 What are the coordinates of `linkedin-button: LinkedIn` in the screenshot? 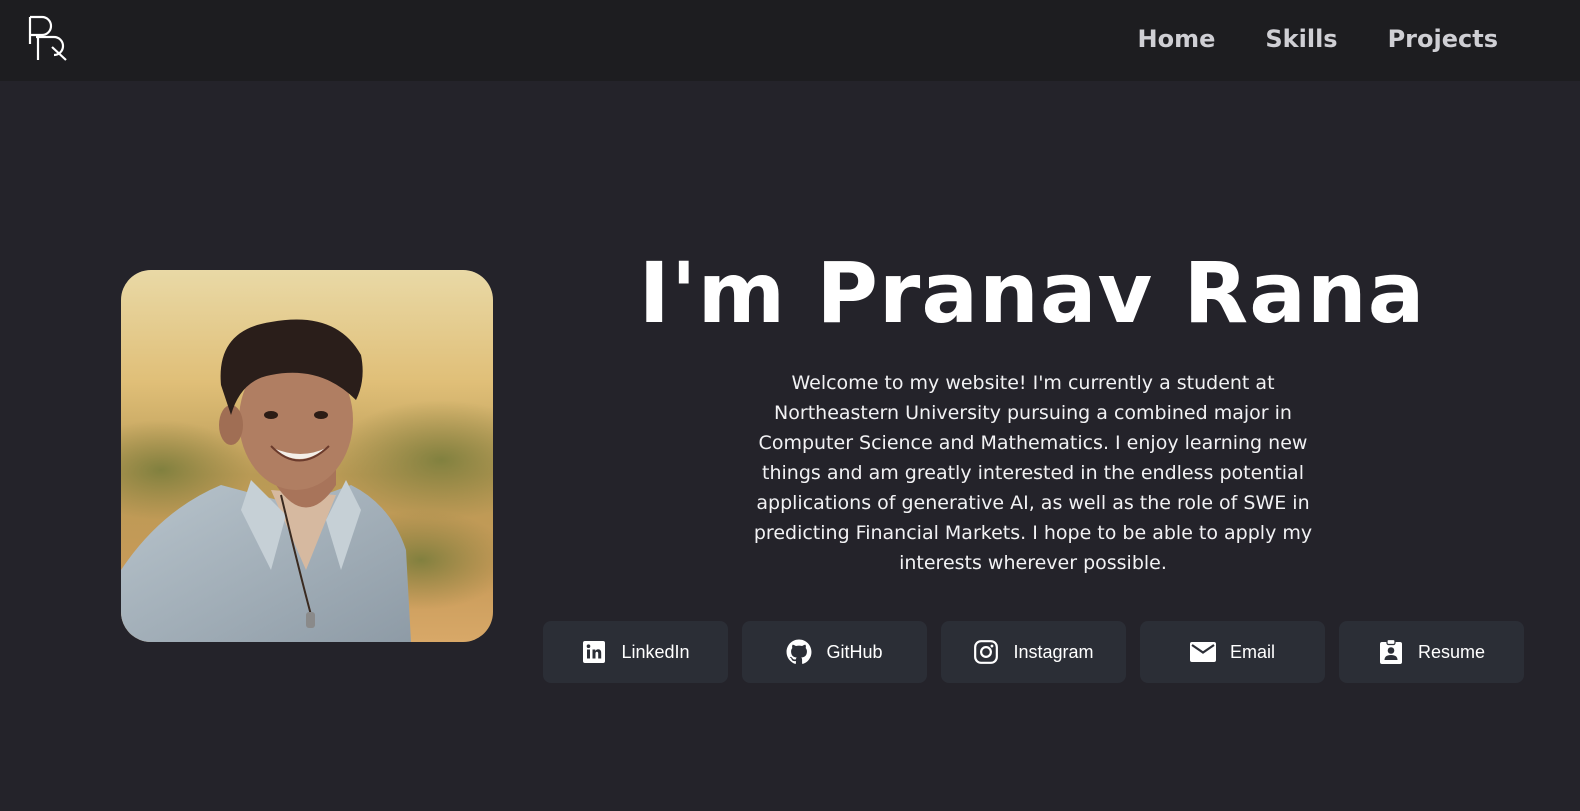 It's located at (635, 652).